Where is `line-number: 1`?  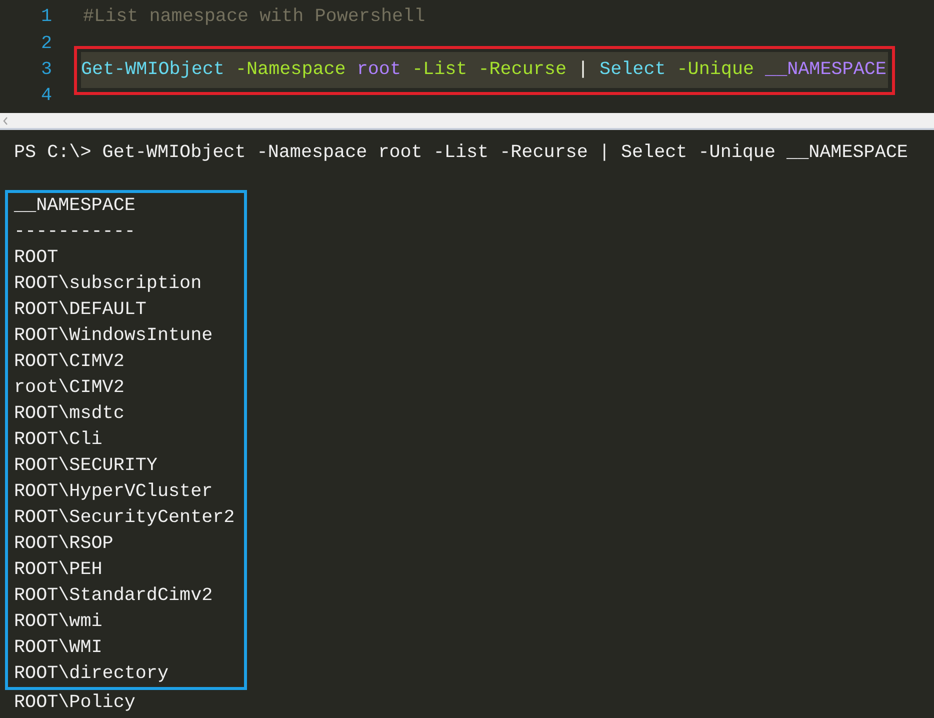
line-number: 1 is located at coordinates (46, 17).